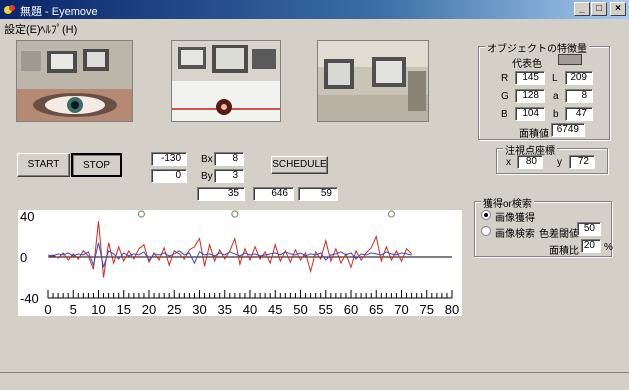 This screenshot has height=390, width=629. What do you see at coordinates (22, 29) in the screenshot?
I see `menu-settings: 設定(E)` at bounding box center [22, 29].